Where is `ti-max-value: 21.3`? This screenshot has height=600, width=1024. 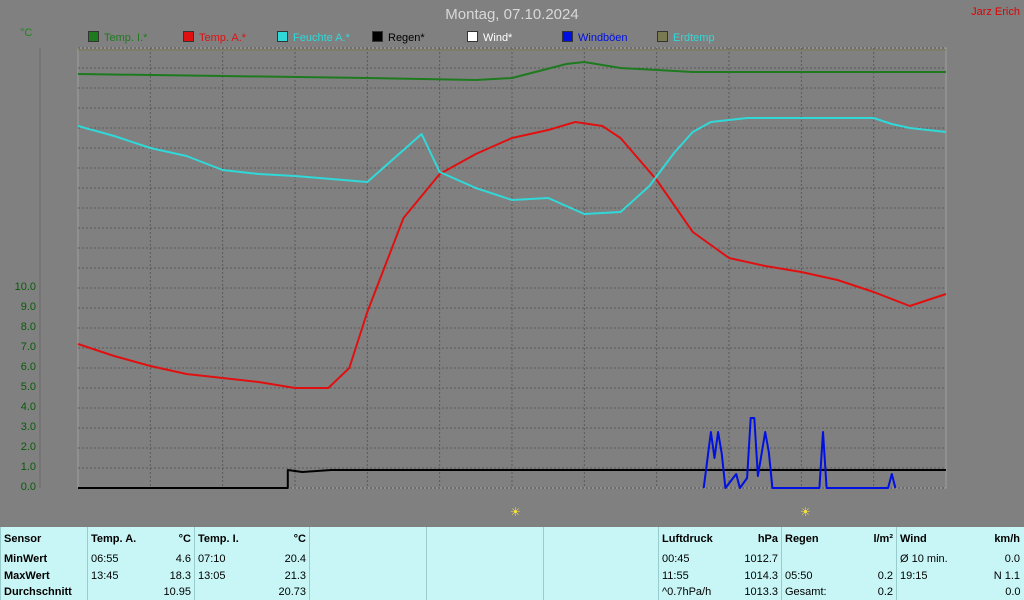 ti-max-value: 21.3 is located at coordinates (295, 575).